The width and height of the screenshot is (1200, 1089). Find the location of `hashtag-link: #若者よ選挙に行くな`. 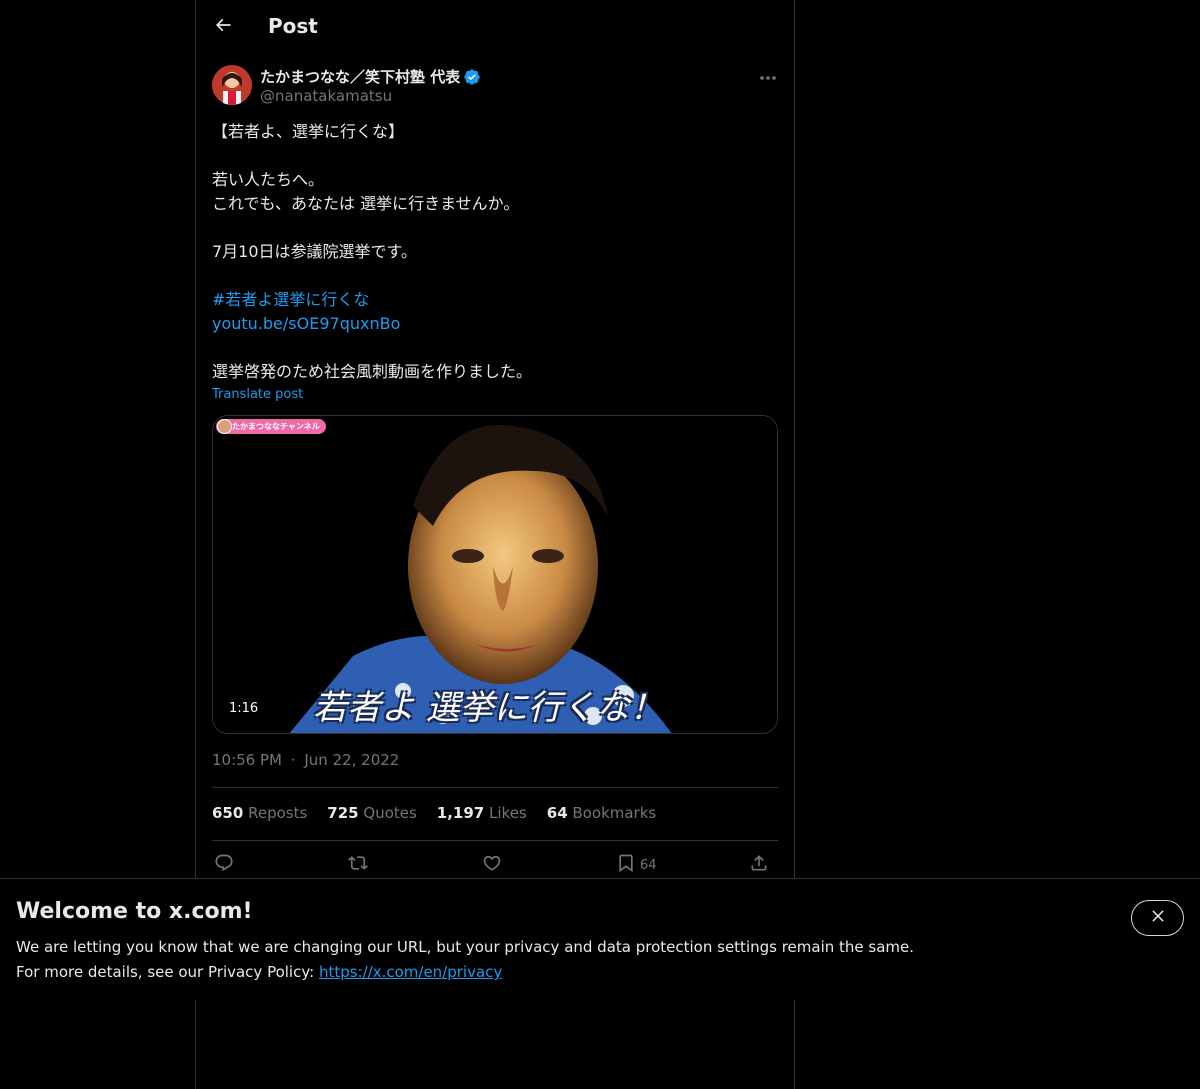

hashtag-link: #若者よ選挙に行くな is located at coordinates (290, 299).